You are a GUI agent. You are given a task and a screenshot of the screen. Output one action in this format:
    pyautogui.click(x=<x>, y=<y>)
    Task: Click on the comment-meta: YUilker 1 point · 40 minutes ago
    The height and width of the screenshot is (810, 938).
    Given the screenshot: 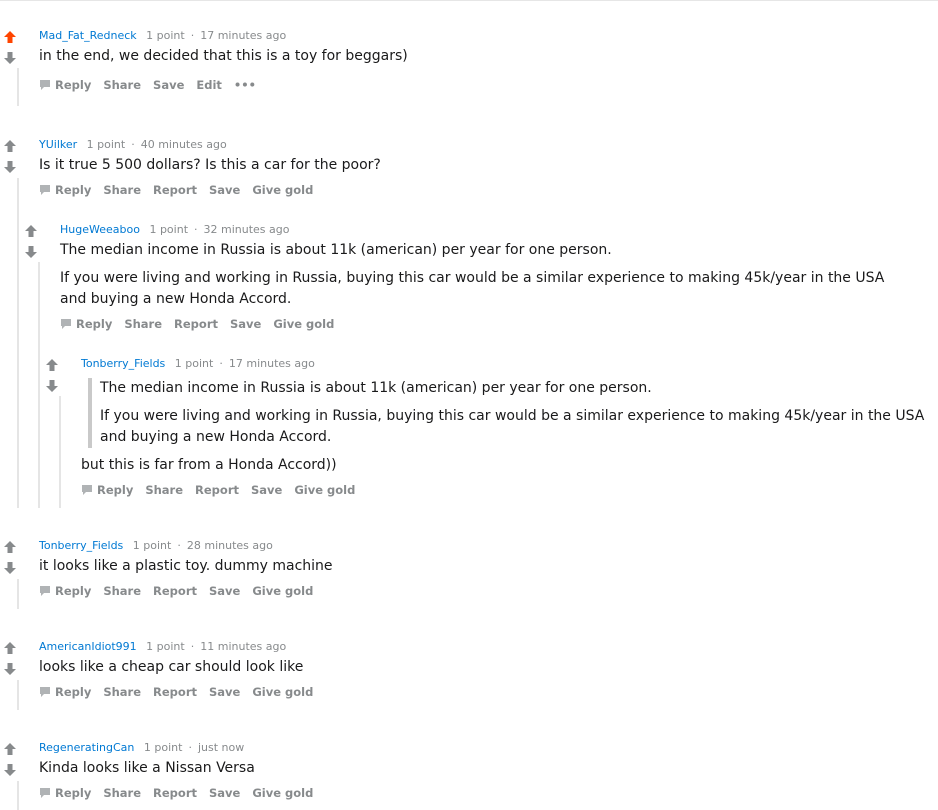 What is the action you would take?
    pyautogui.click(x=133, y=144)
    